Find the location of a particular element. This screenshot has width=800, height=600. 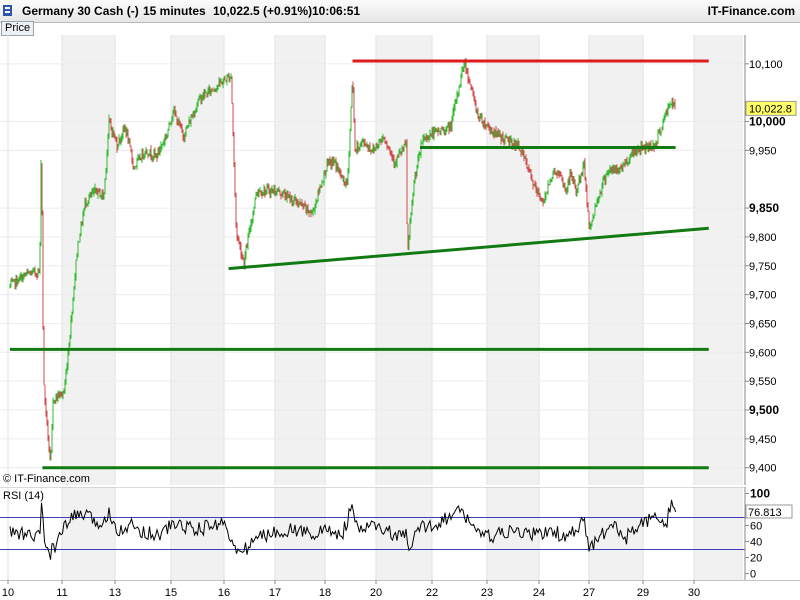

price-tick-label: 9,750 is located at coordinates (763, 267).